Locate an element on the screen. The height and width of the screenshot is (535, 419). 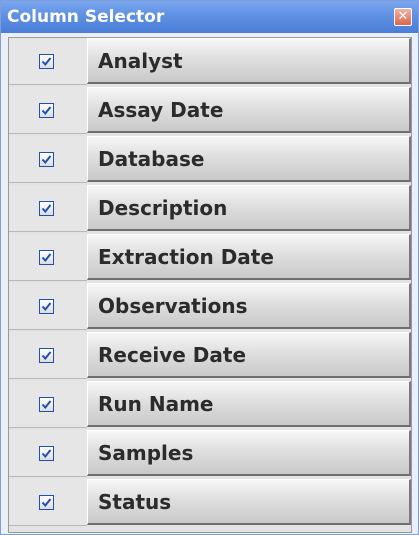
title-bar: Column Selector ✕ is located at coordinates (209, 17).